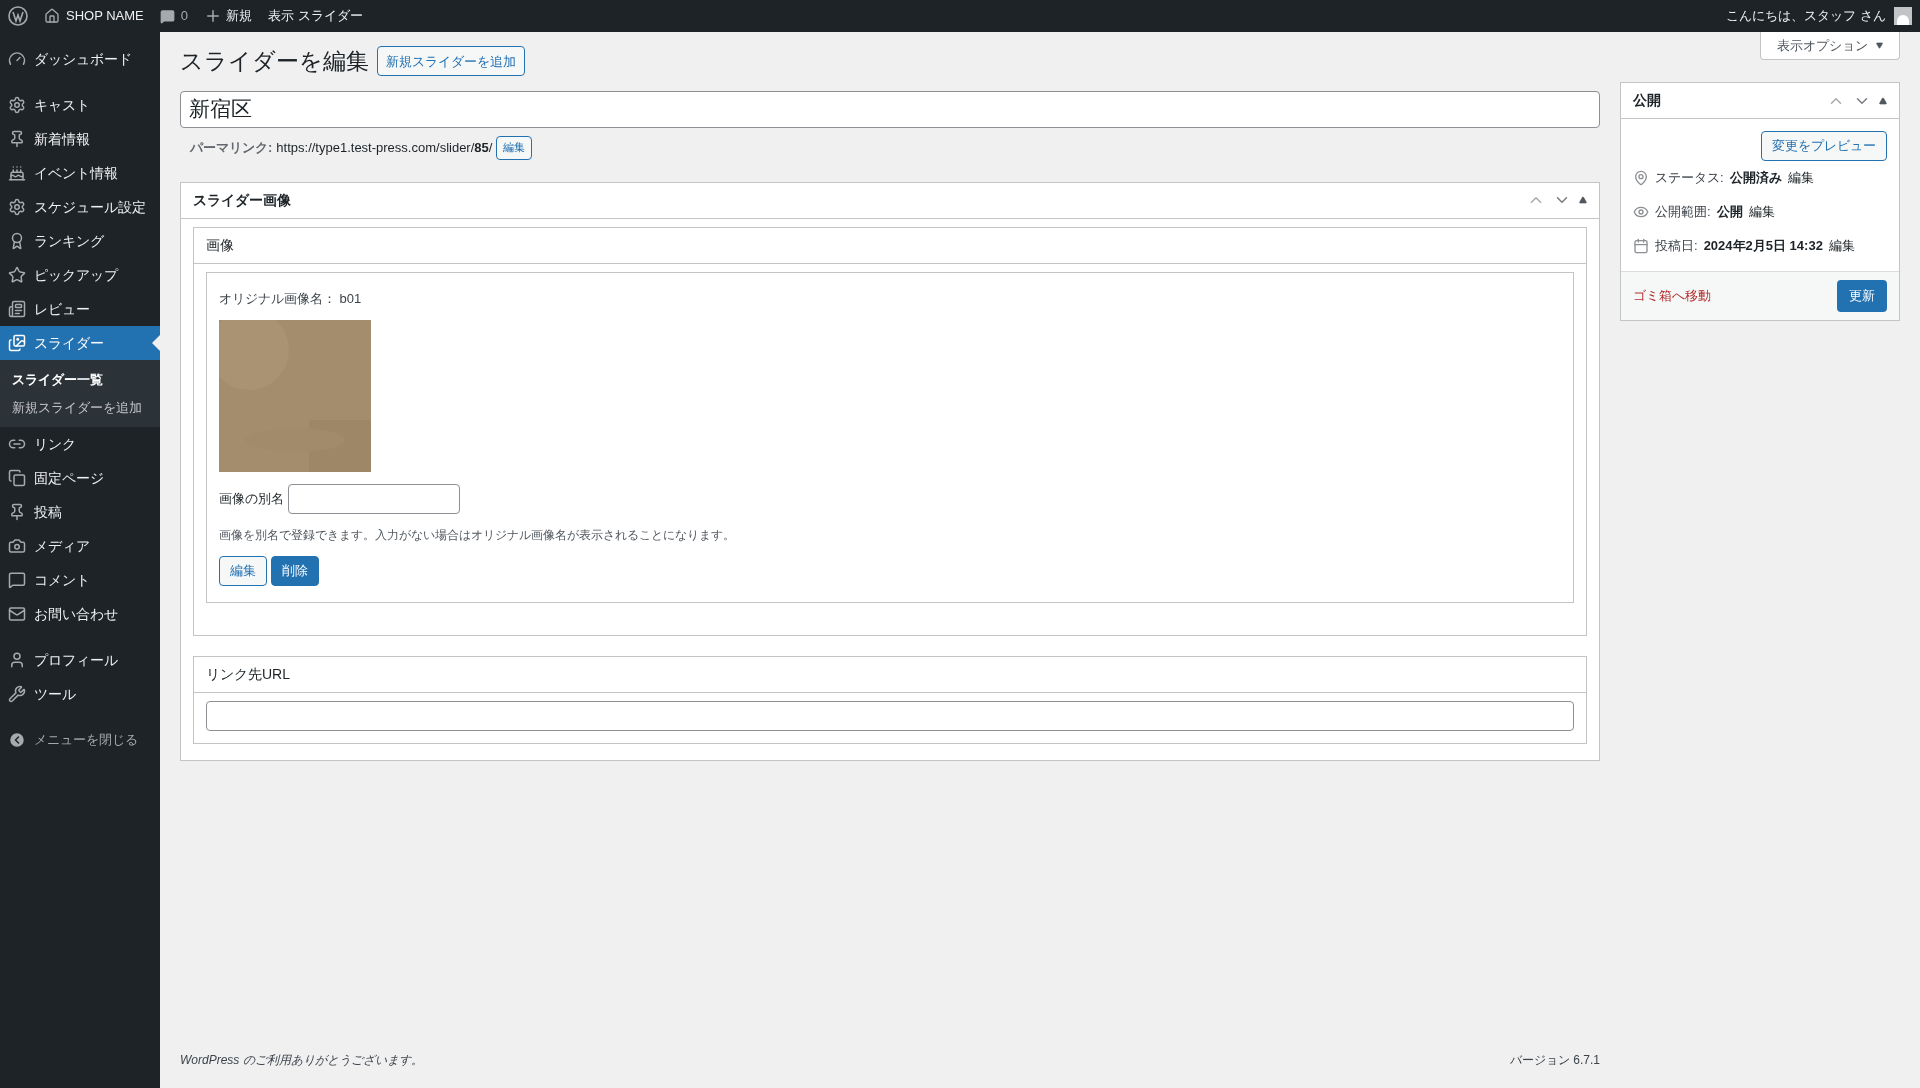 The image size is (1920, 1088). I want to click on meta-value: 2024年2月5日 14:32, so click(1763, 246).